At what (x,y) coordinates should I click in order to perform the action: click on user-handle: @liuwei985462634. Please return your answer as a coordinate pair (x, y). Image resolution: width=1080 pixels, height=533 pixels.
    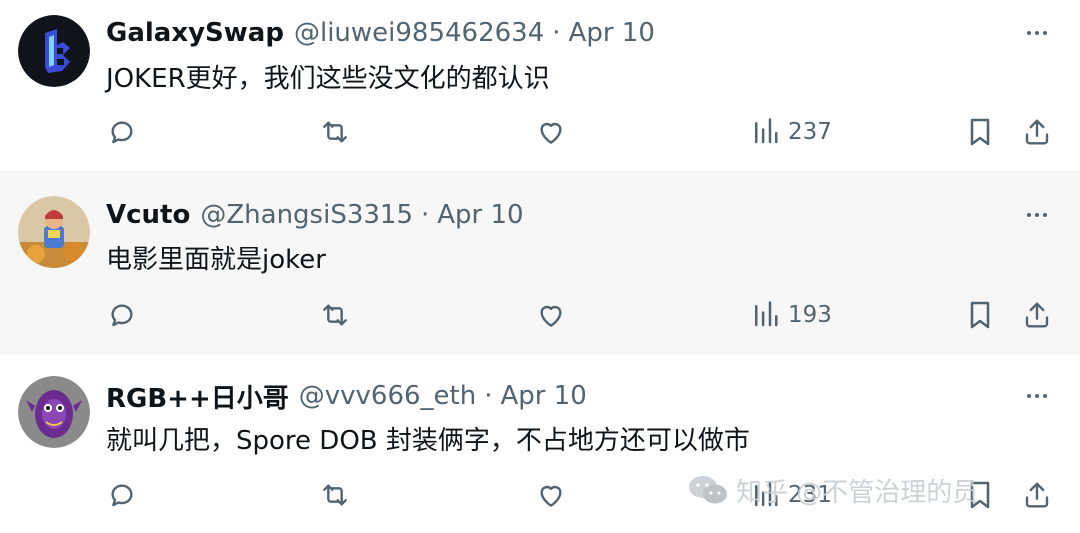
    Looking at the image, I should click on (419, 33).